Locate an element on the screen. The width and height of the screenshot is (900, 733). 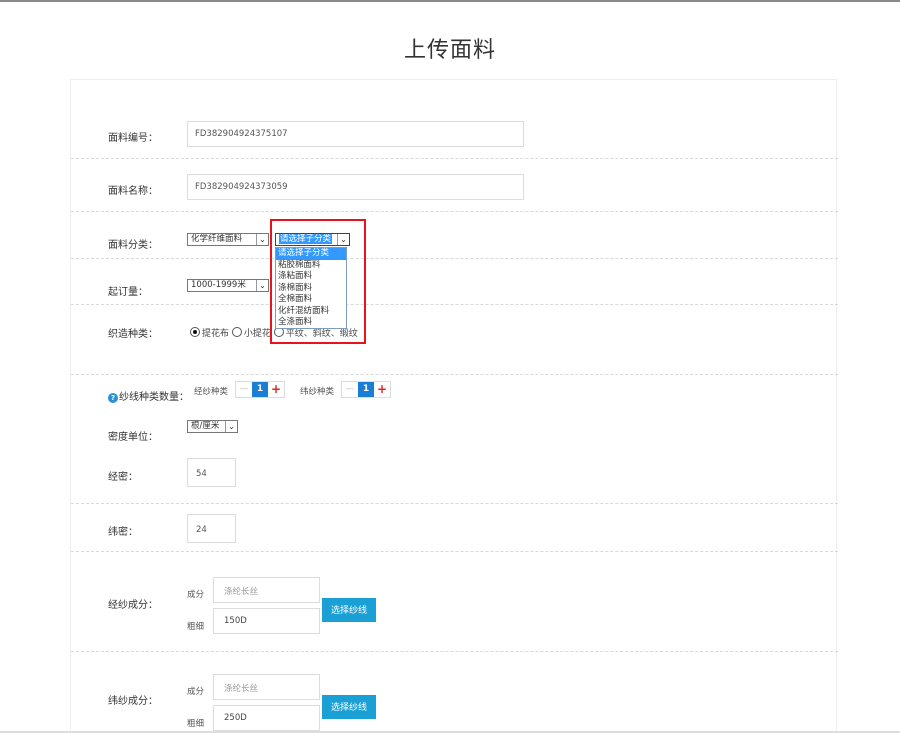
warp-count-value: 1 is located at coordinates (260, 389).